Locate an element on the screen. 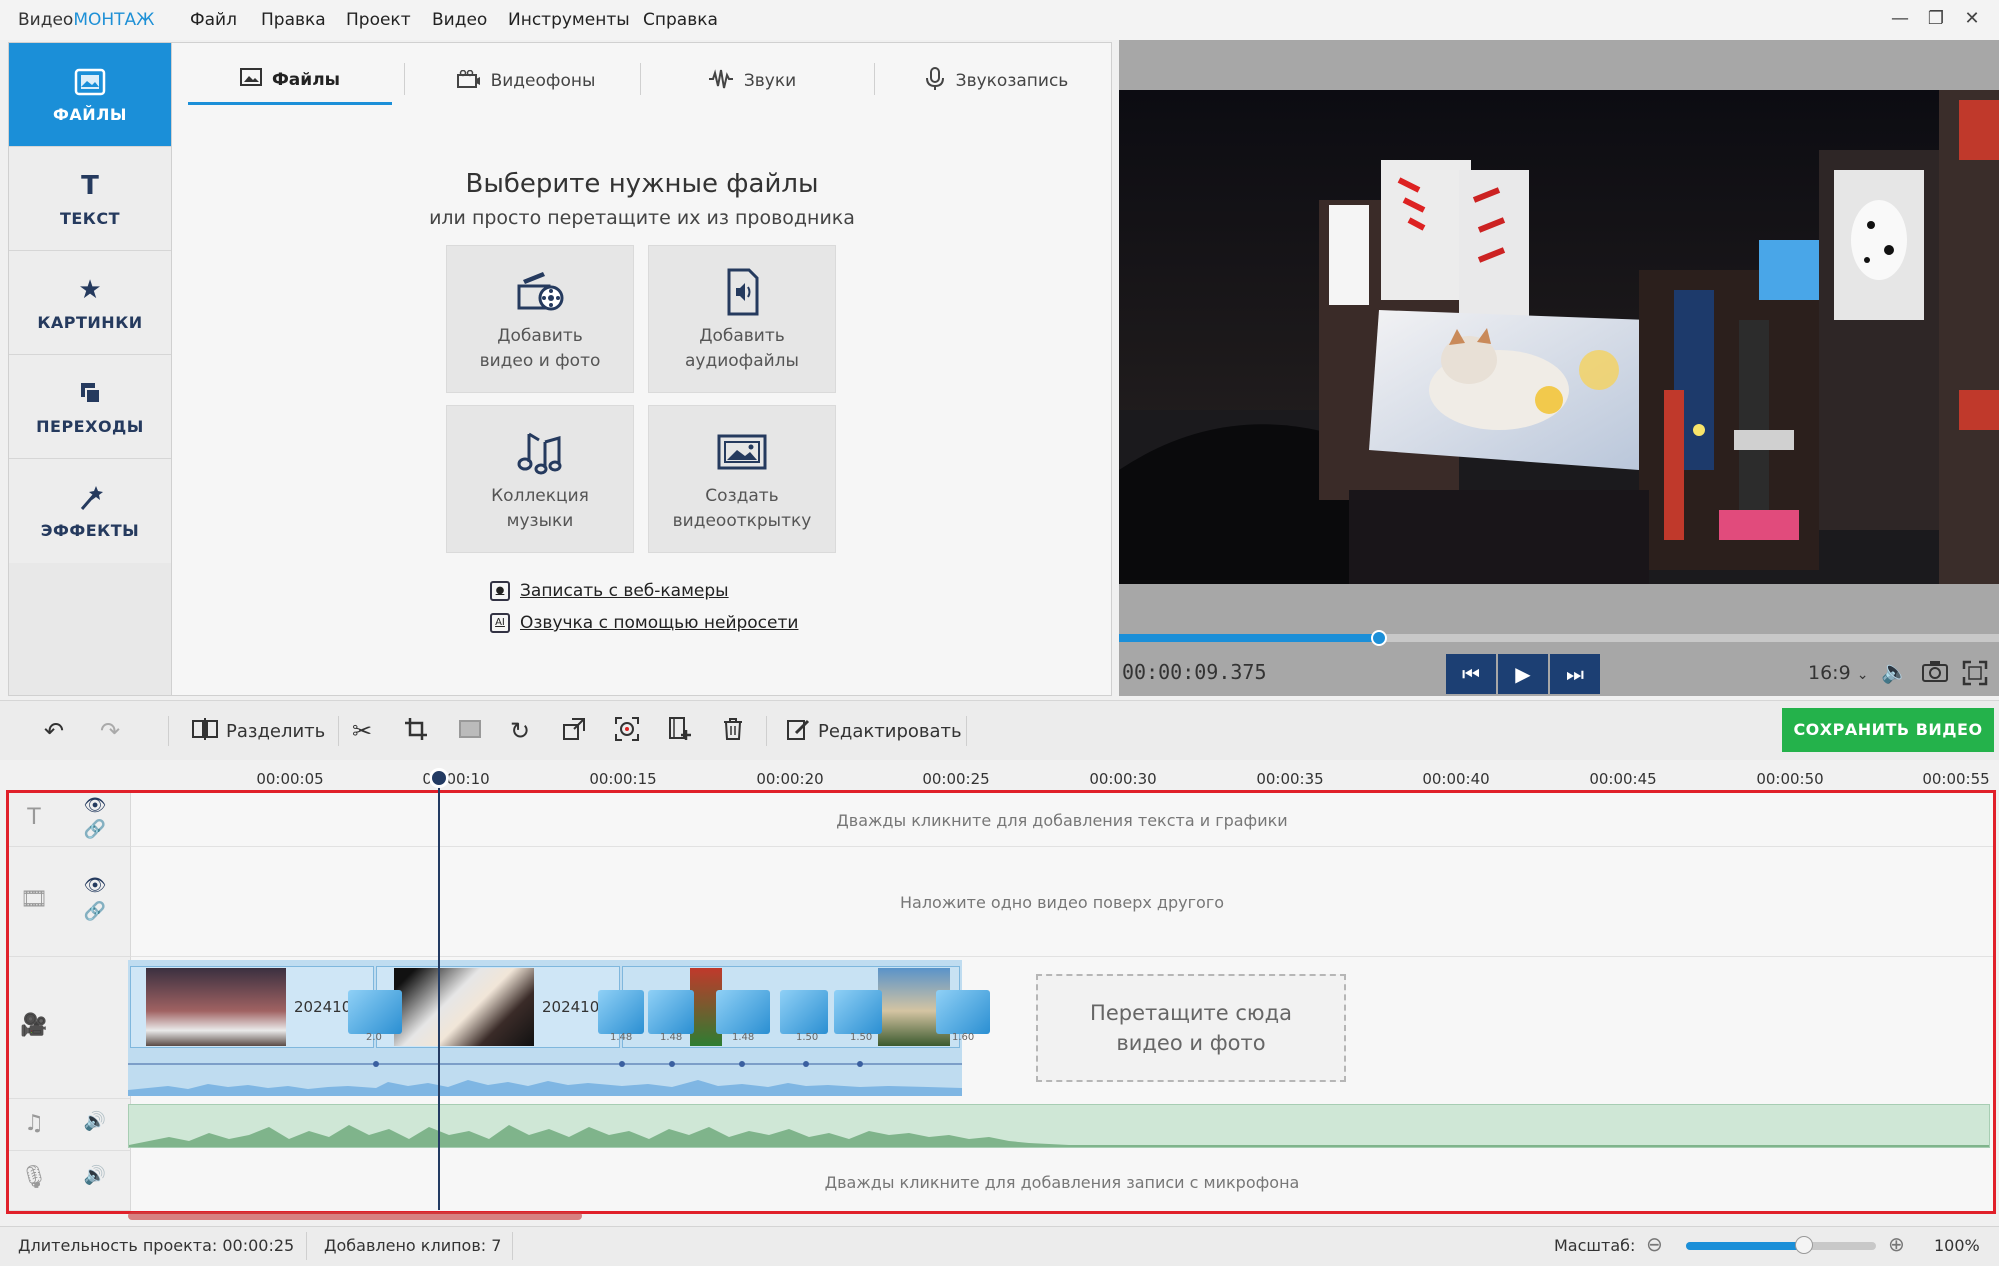 The image size is (1999, 1266). aspect-button is located at coordinates (470, 731).